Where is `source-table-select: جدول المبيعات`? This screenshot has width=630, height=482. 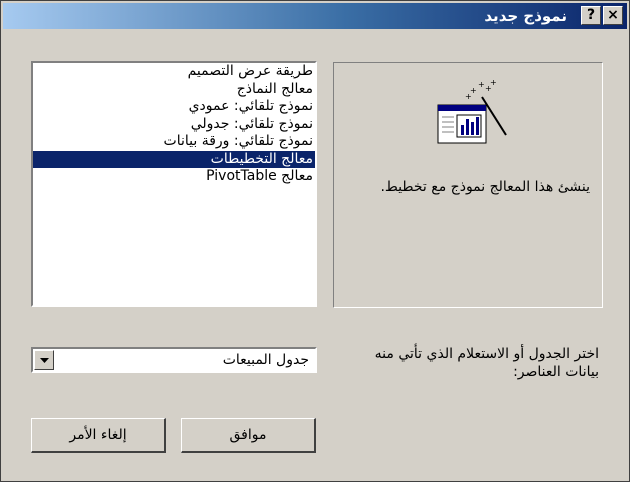
source-table-select: جدول المبيعات is located at coordinates (174, 360).